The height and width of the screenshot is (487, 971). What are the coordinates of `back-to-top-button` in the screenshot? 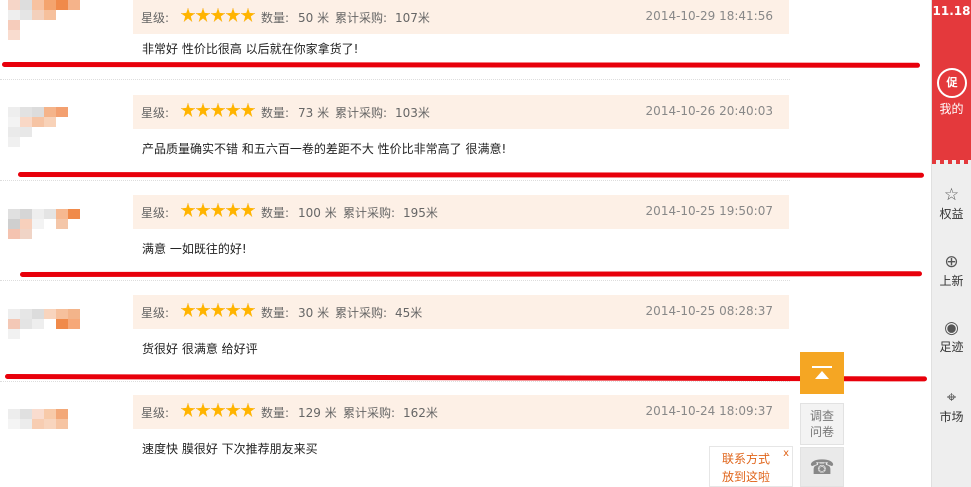 It's located at (822, 373).